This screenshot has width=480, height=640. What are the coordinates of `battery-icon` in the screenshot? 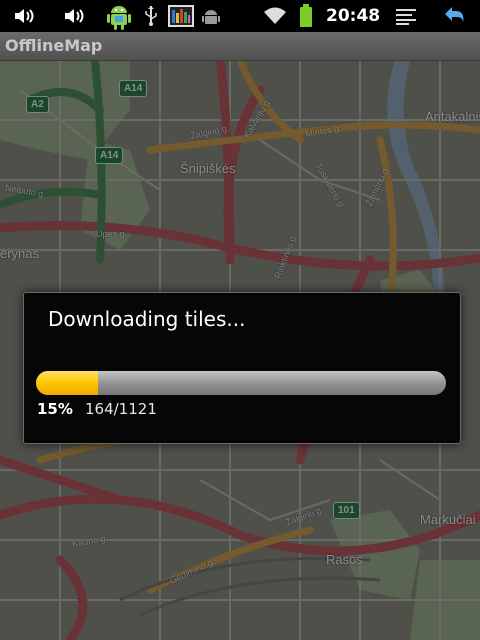 It's located at (306, 16).